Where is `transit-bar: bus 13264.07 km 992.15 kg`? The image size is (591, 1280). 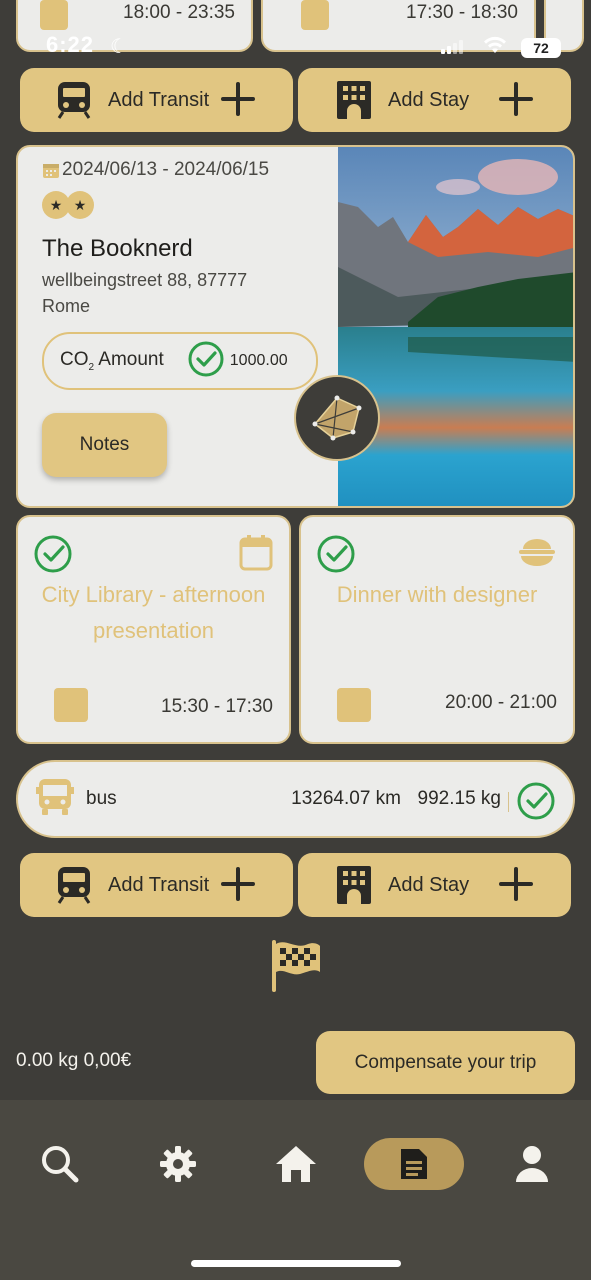 transit-bar: bus 13264.07 km 992.15 kg is located at coordinates (295, 799).